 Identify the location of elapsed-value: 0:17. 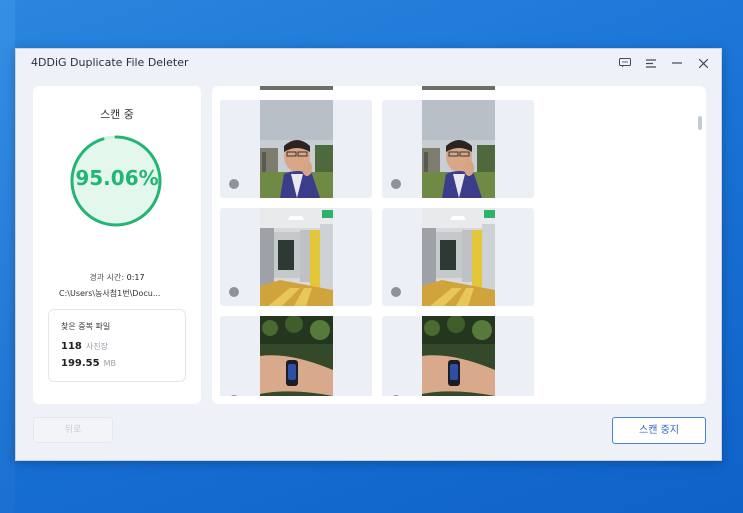
(135, 277).